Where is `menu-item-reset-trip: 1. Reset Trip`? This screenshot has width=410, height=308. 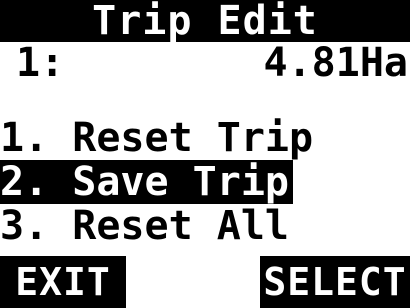 menu-item-reset-trip: 1. Reset Trip is located at coordinates (205, 138).